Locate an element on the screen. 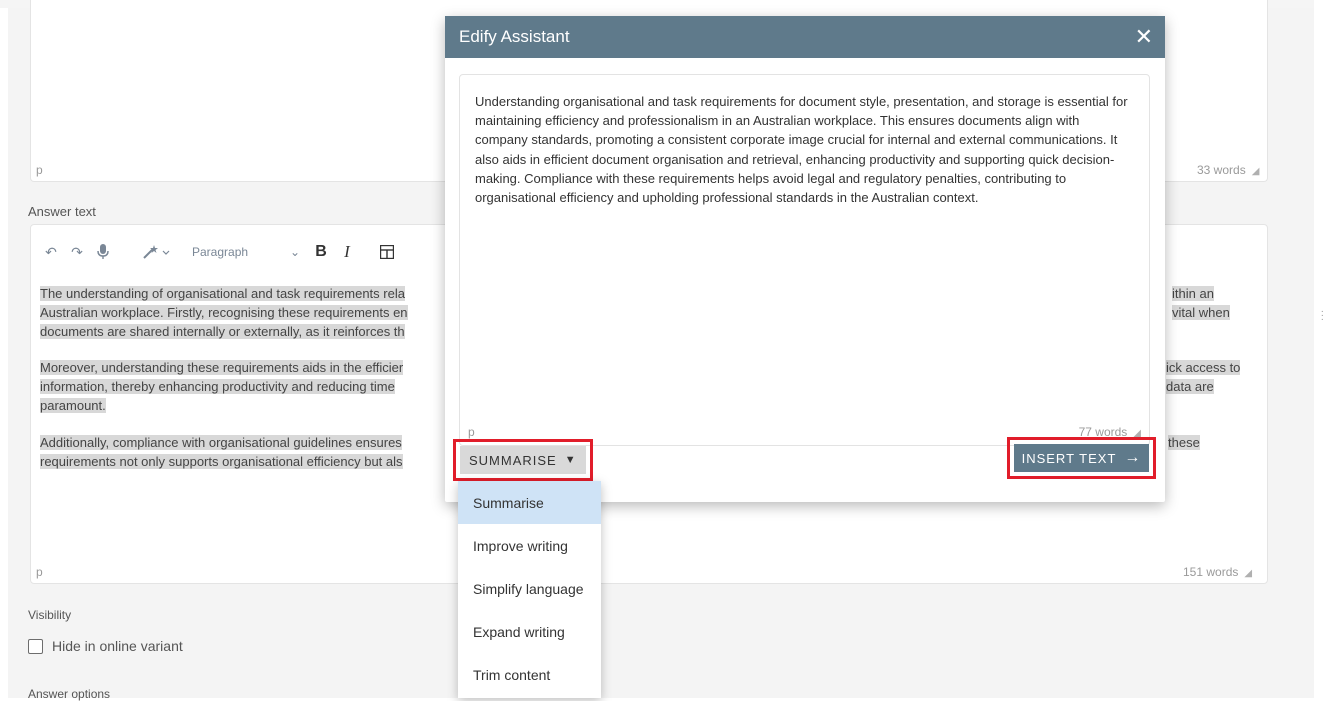 The image size is (1330, 701). scrollbar: · · · is located at coordinates (1322, 349).